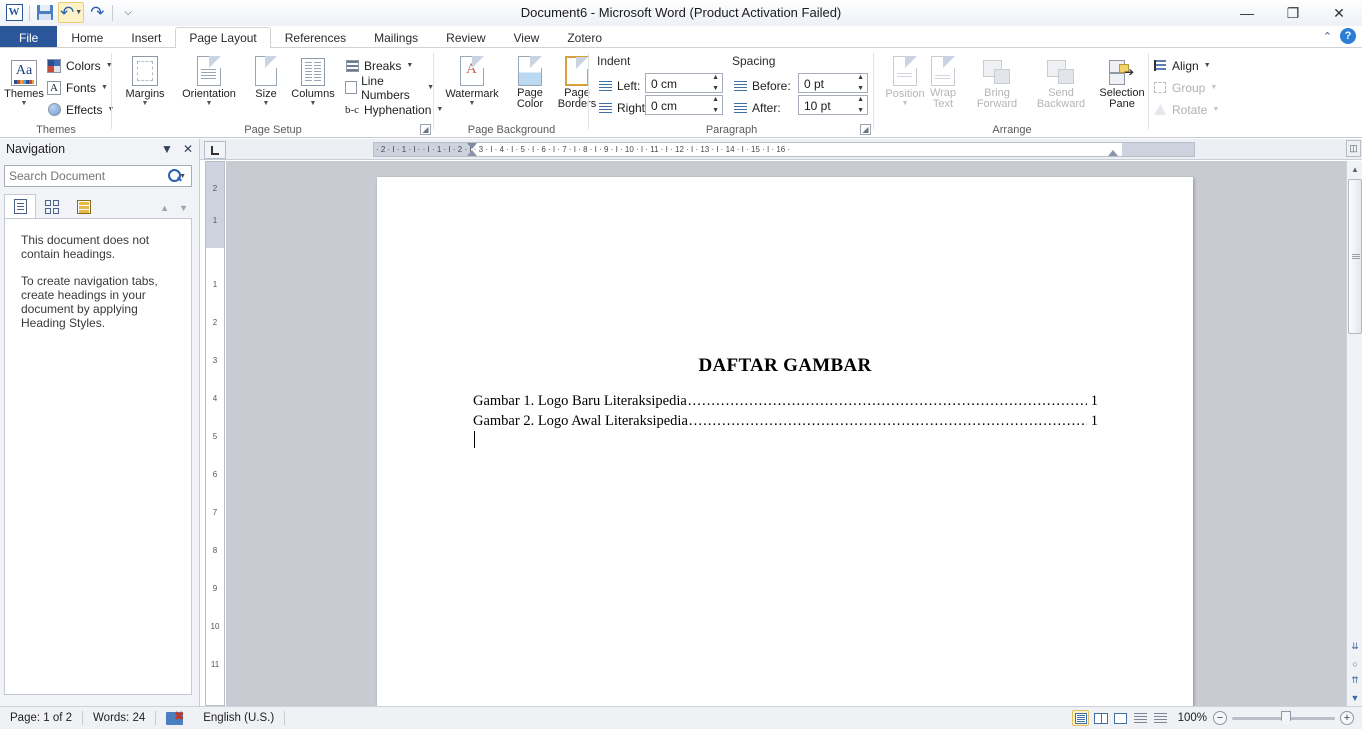  What do you see at coordinates (313, 81) in the screenshot?
I see `columns-button: Columns ▼` at bounding box center [313, 81].